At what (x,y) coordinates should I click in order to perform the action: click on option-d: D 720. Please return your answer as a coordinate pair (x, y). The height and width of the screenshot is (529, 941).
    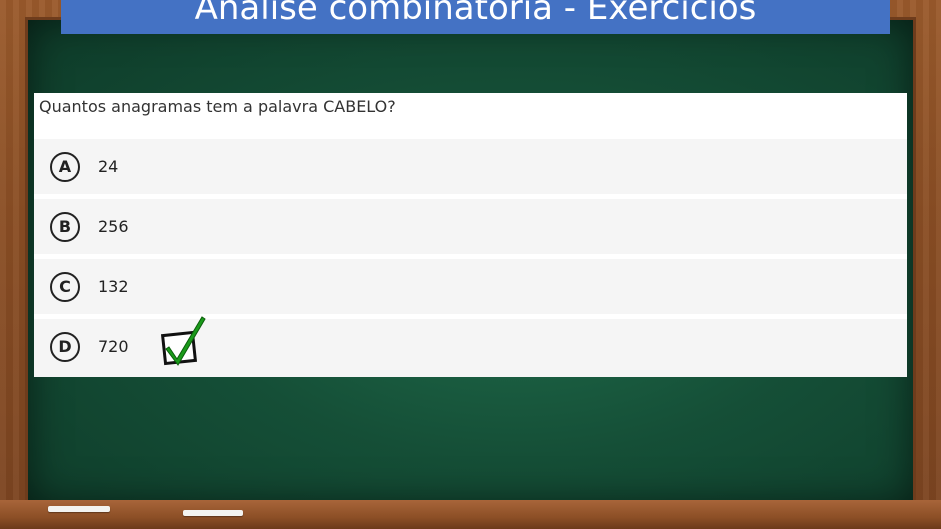
    Looking at the image, I should click on (470, 346).